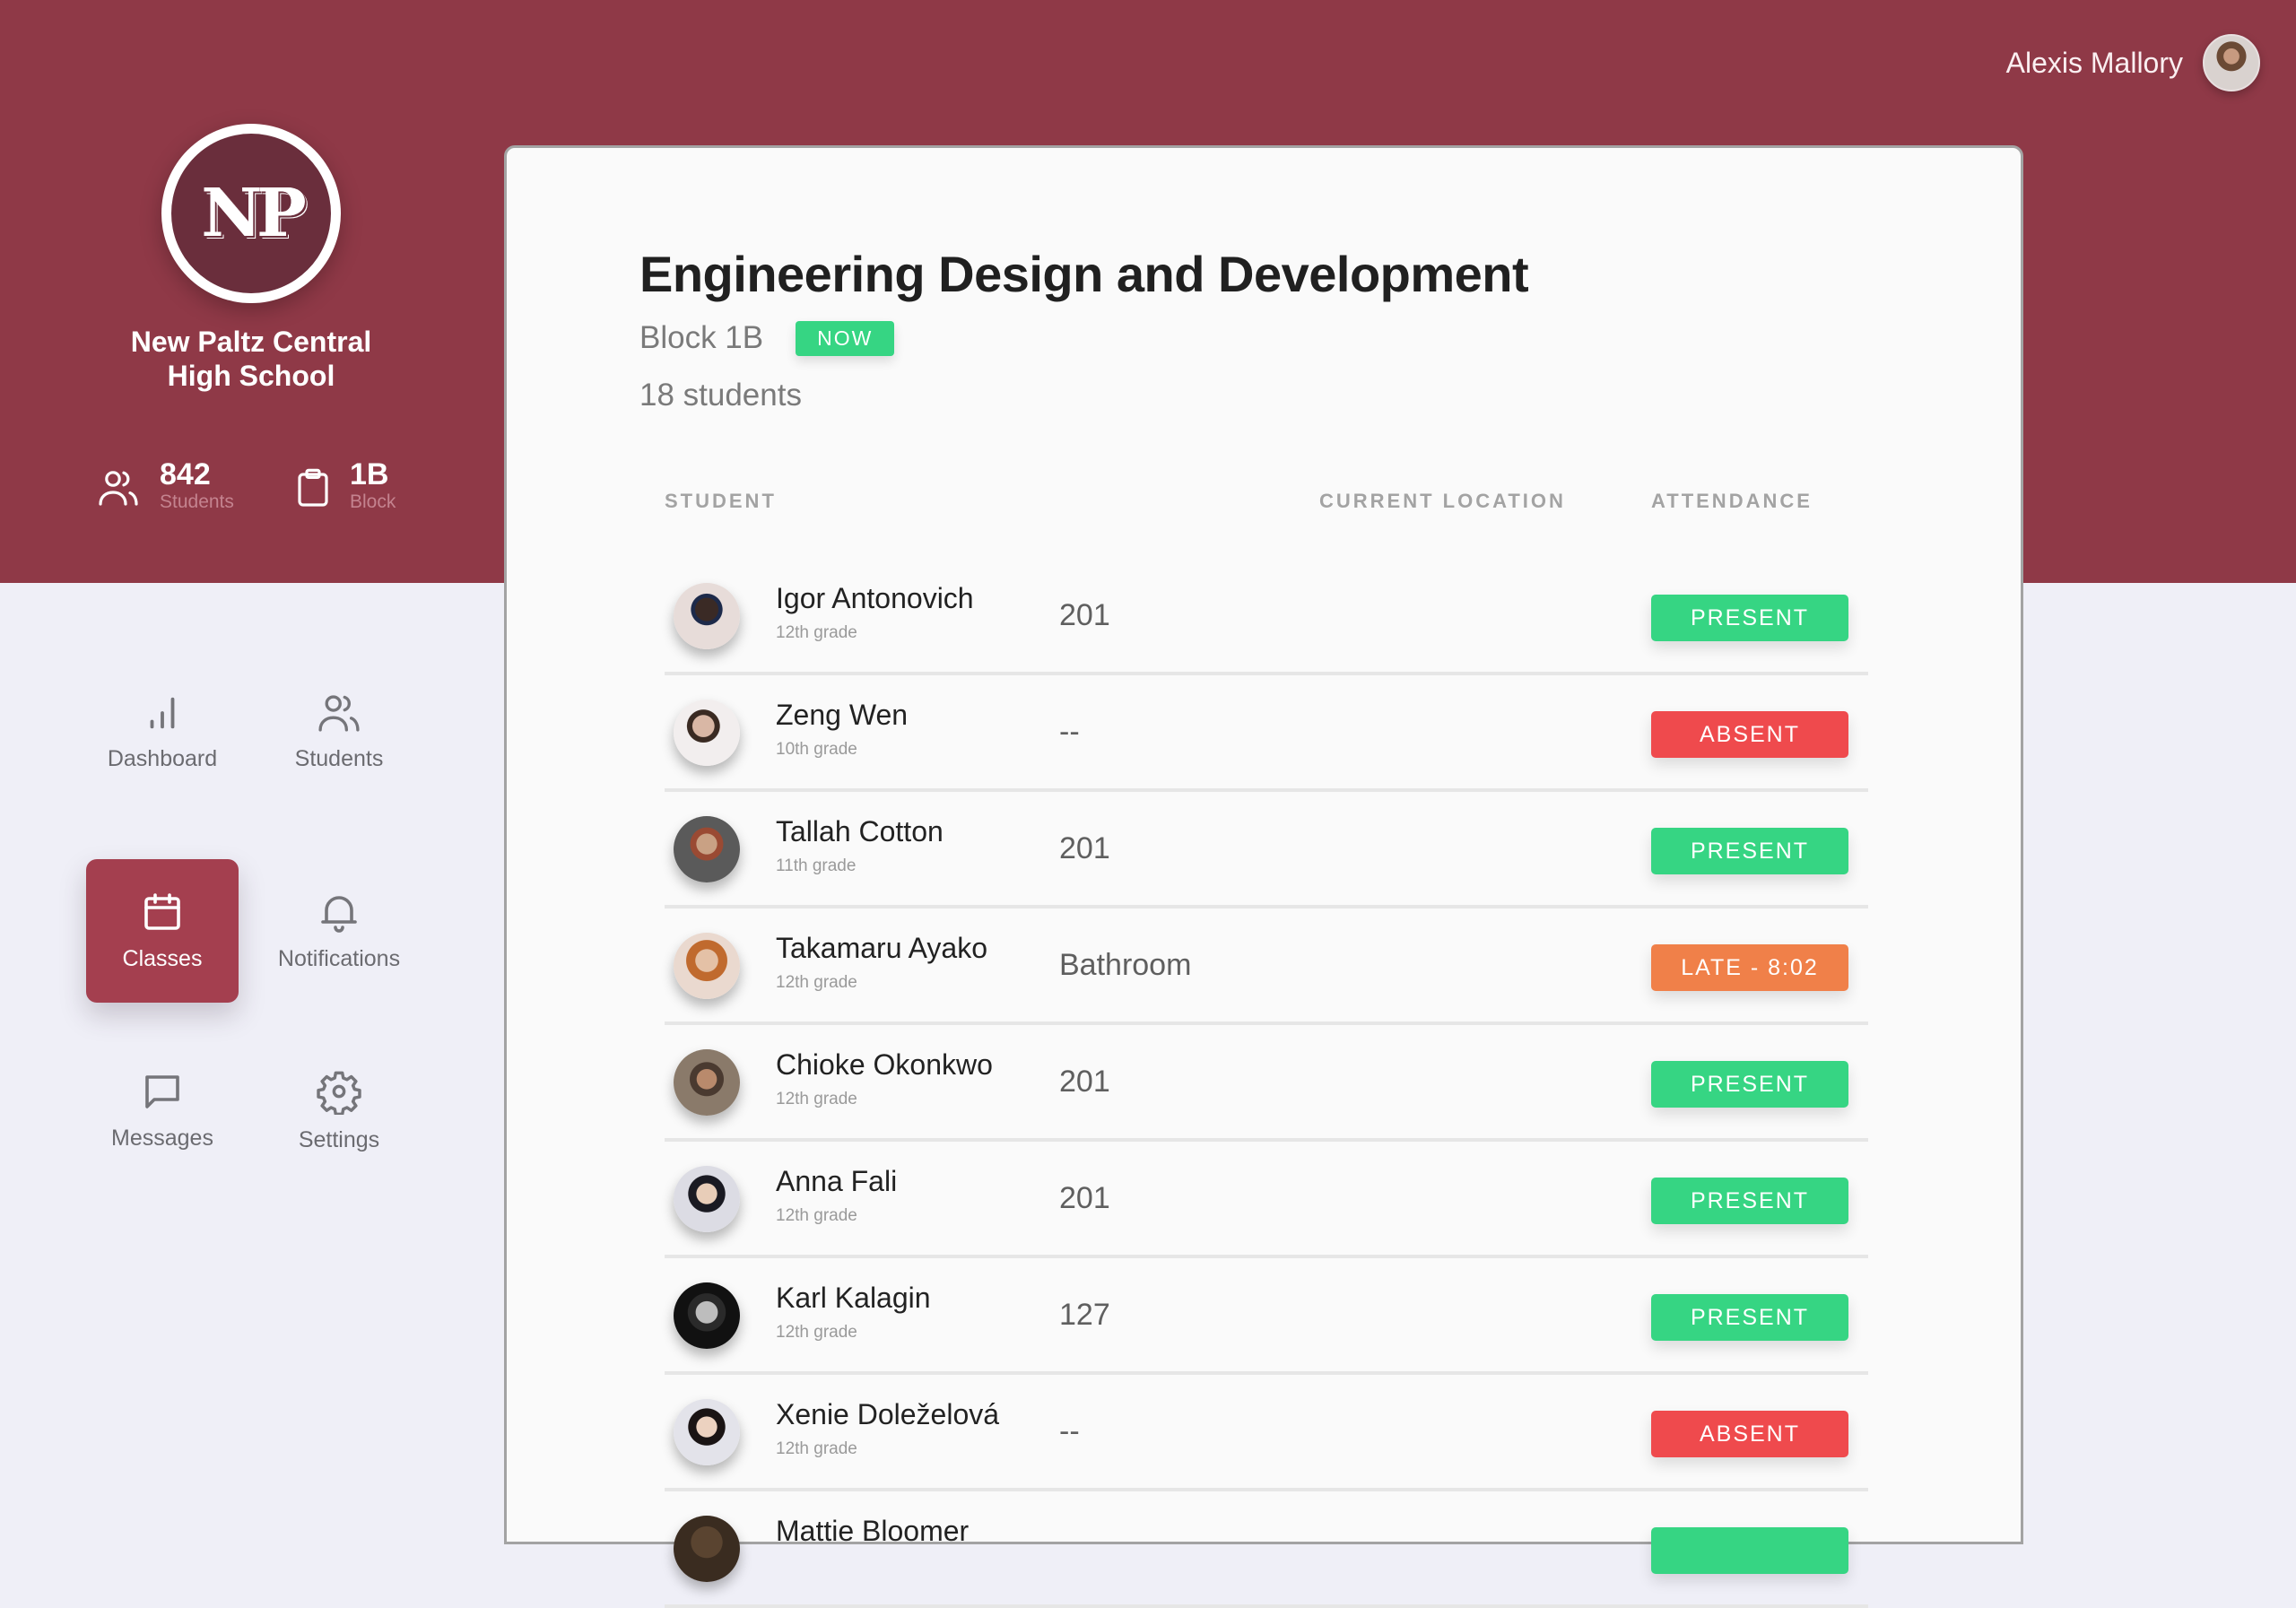 The width and height of the screenshot is (2296, 1608). I want to click on student-location: Bathroom, so click(1125, 965).